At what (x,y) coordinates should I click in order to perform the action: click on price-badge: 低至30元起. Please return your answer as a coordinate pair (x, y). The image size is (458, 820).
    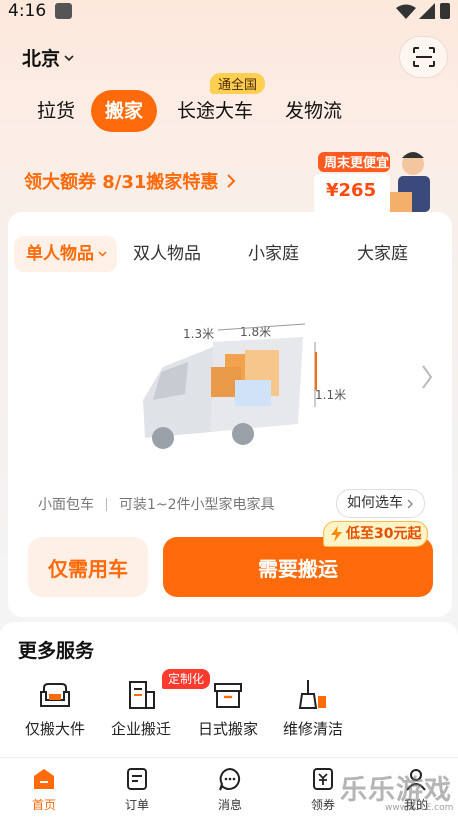
    Looking at the image, I should click on (376, 534).